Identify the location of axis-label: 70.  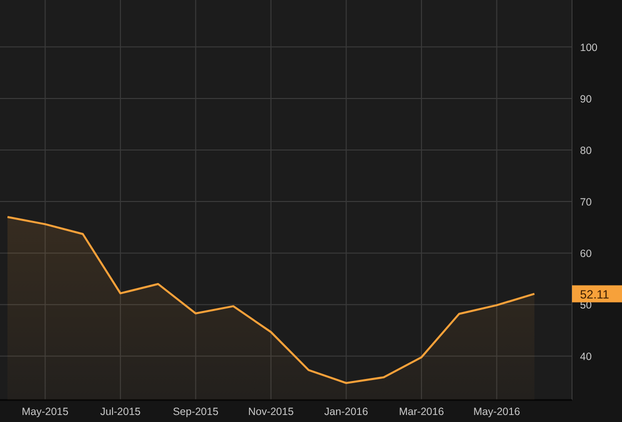
(586, 202).